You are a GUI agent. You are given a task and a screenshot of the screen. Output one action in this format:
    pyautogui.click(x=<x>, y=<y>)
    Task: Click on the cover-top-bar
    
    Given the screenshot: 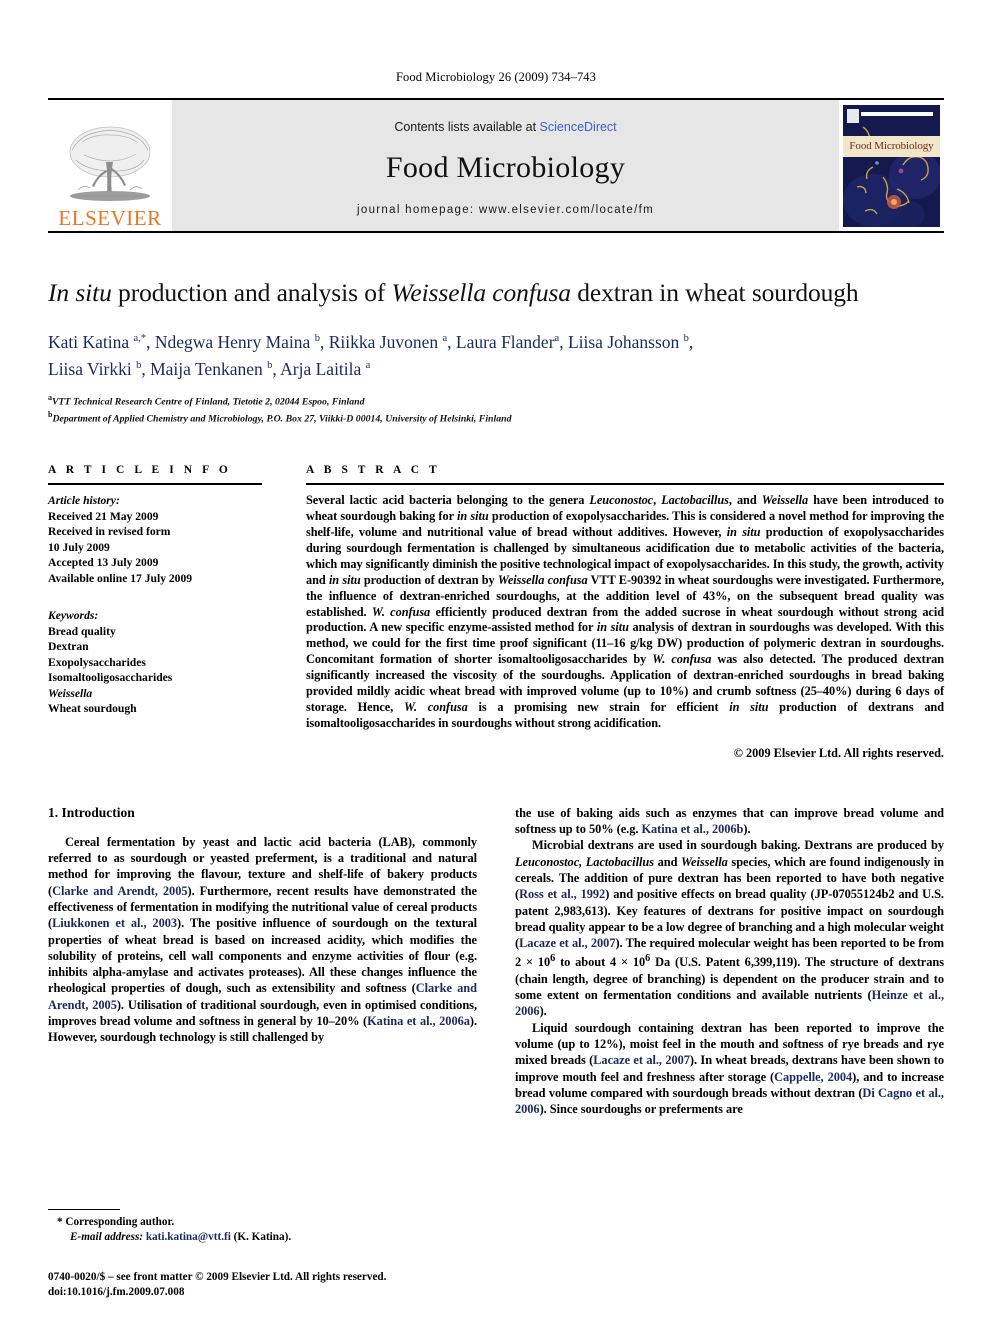 What is the action you would take?
    pyautogui.click(x=897, y=113)
    